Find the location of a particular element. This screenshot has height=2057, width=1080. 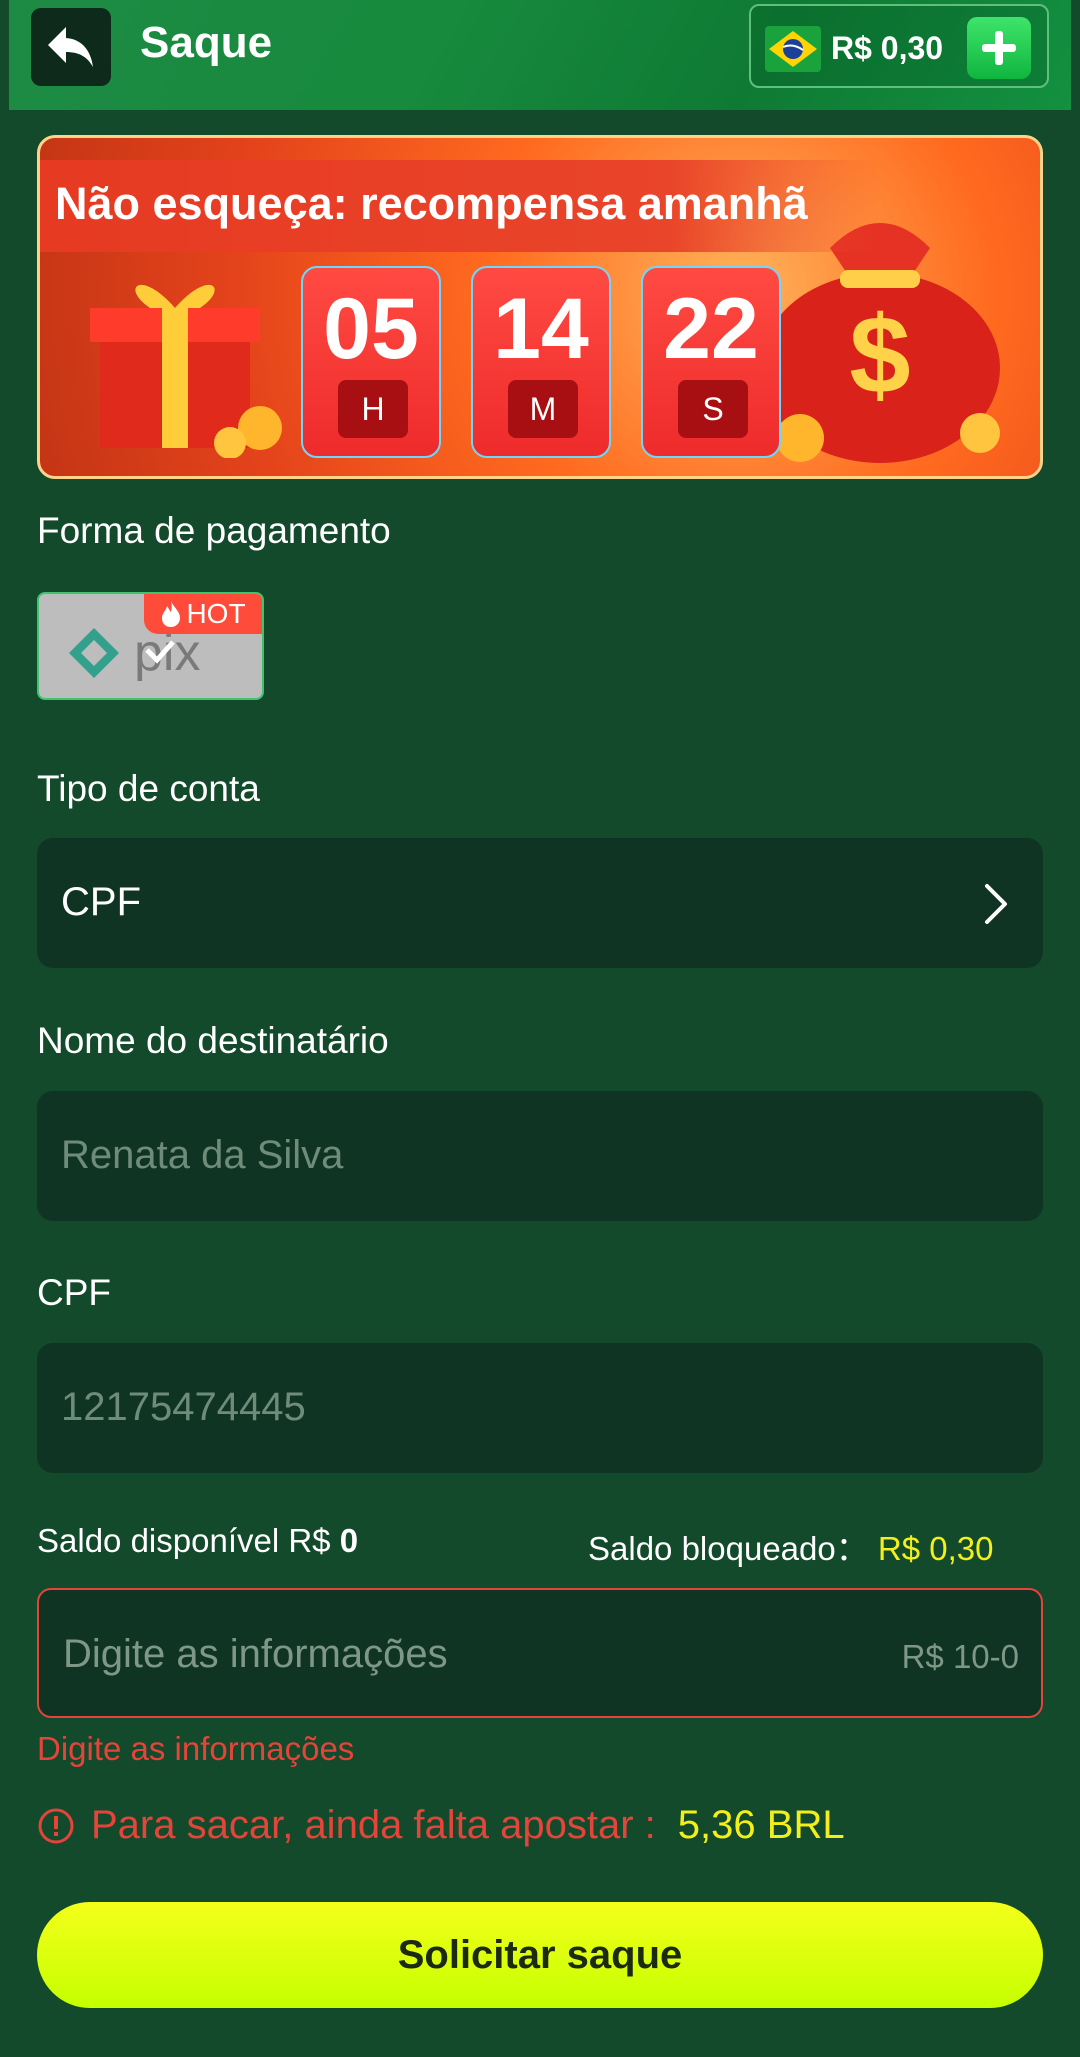

balance-amount: R$ 0,30 is located at coordinates (887, 48).